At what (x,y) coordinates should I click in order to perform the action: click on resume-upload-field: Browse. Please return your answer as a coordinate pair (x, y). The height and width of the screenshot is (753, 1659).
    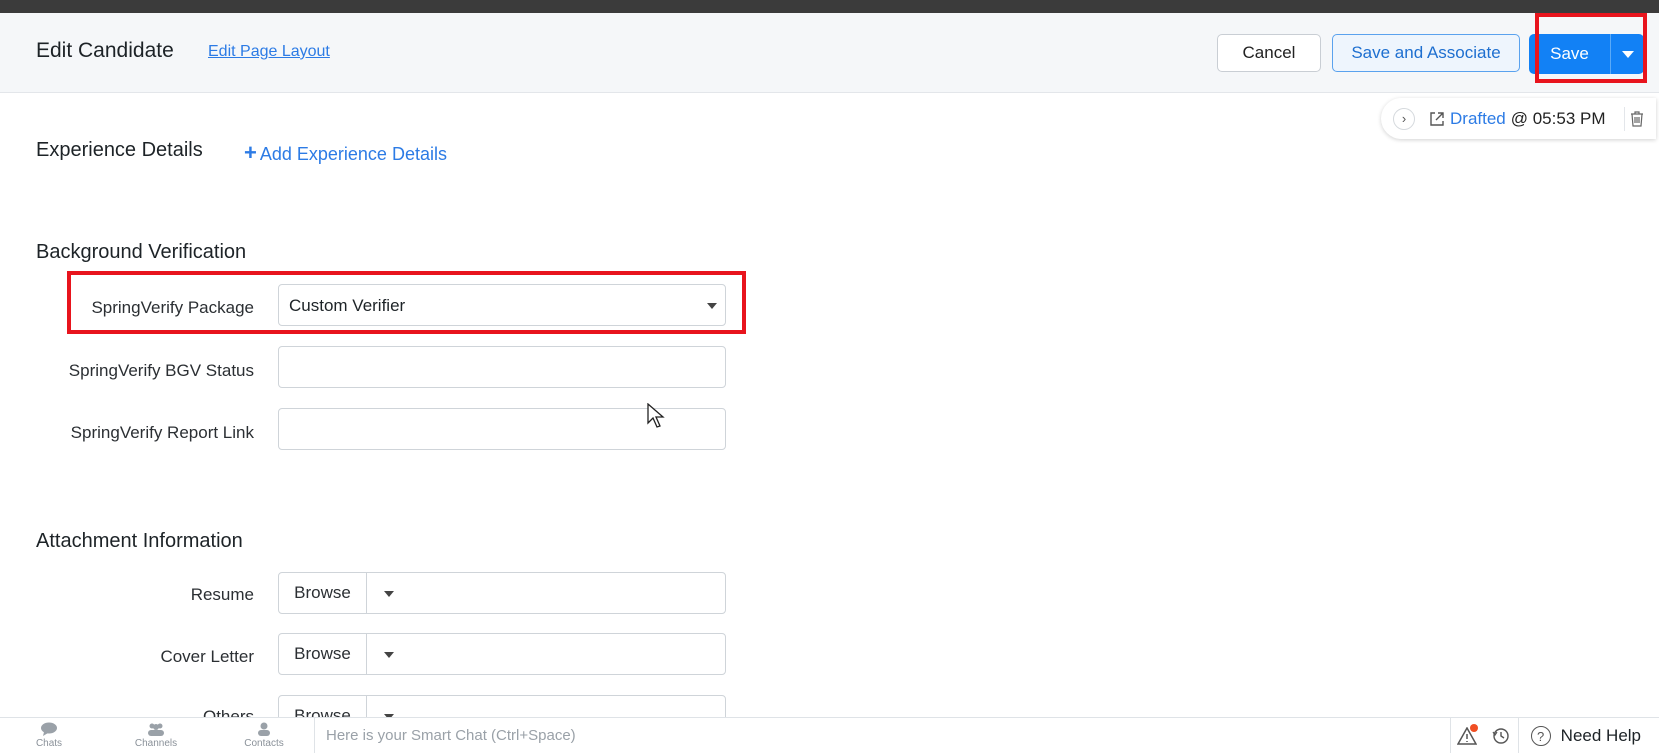
    Looking at the image, I should click on (502, 593).